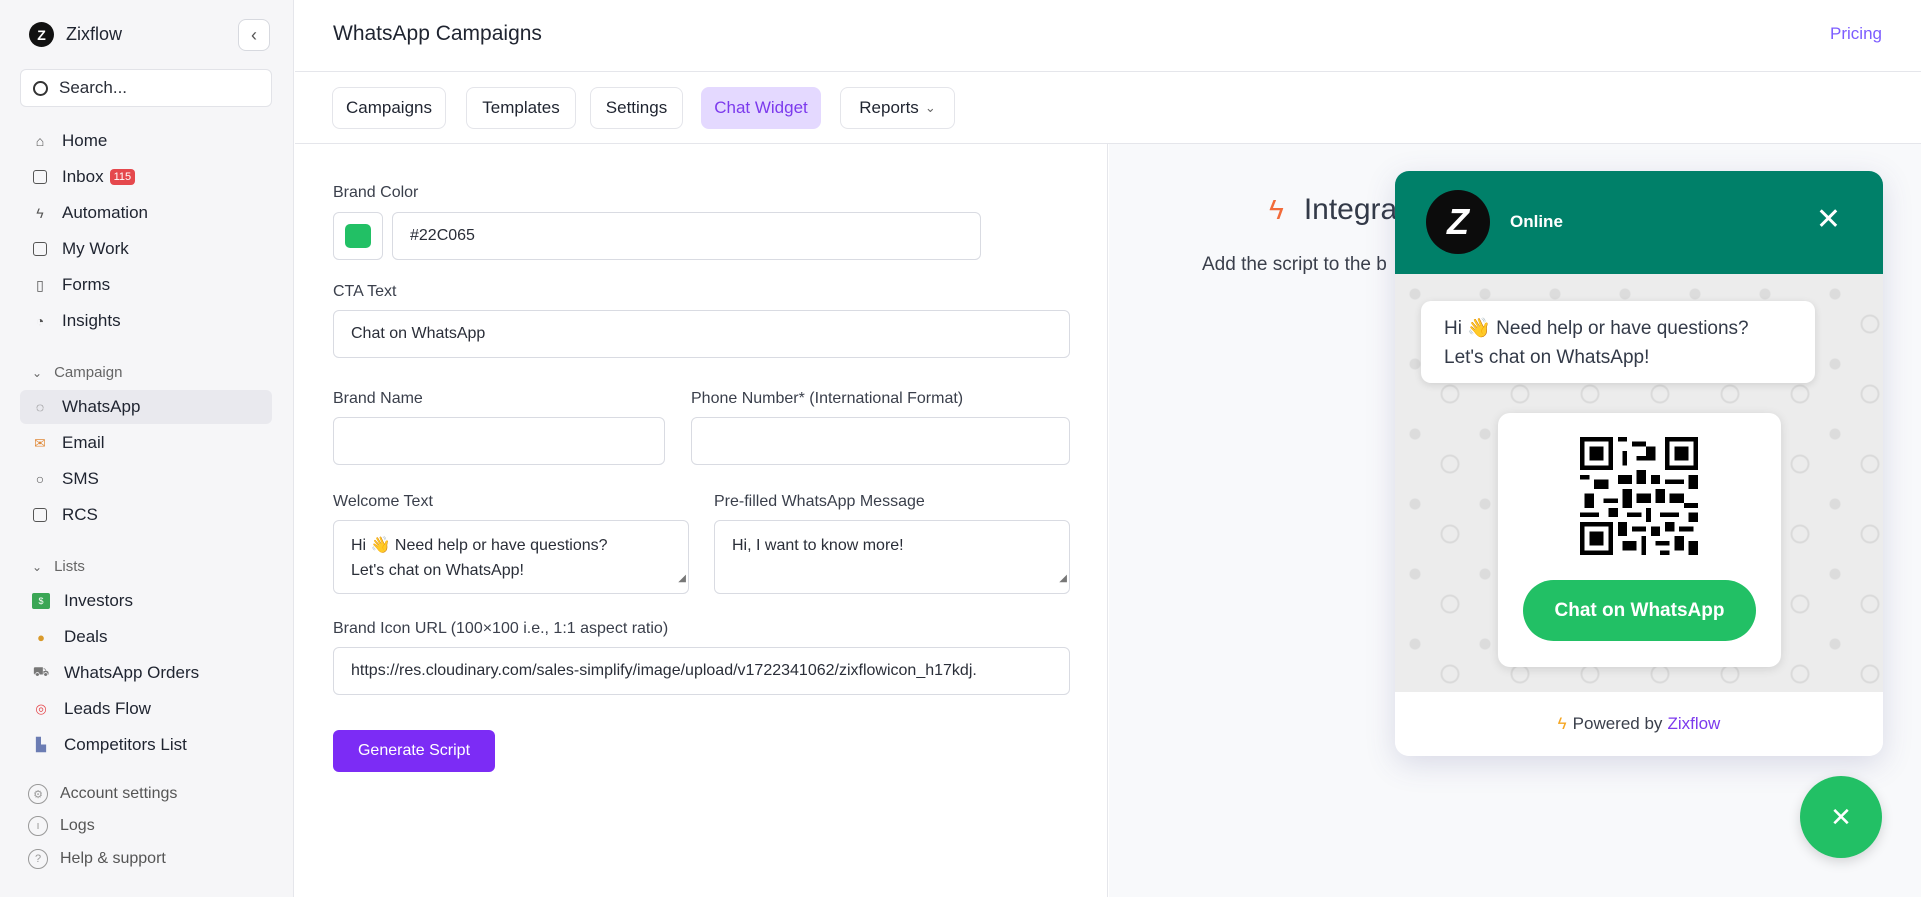 This screenshot has width=1921, height=897. I want to click on widget-footer: ϟ Powered by Zixflow, so click(1639, 724).